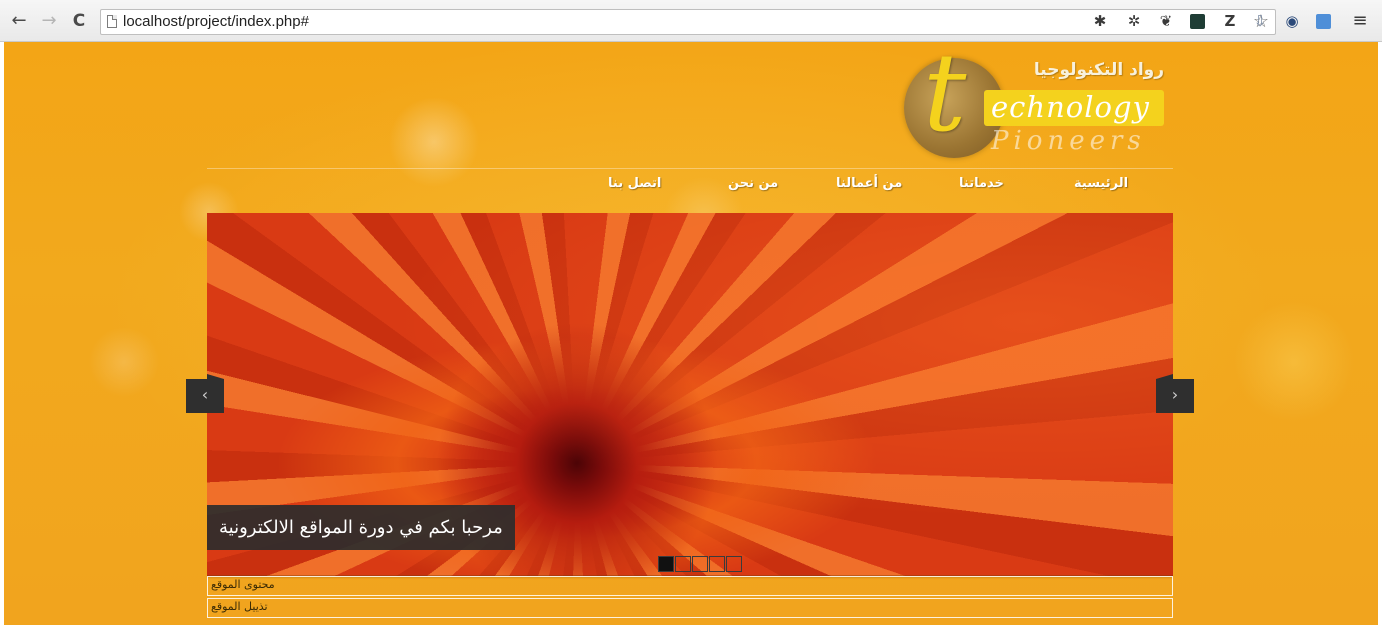 The image size is (1382, 625). Describe the element at coordinates (1098, 70) in the screenshot. I see `logo-arabic-text: رواد التكنولوجيا` at that location.